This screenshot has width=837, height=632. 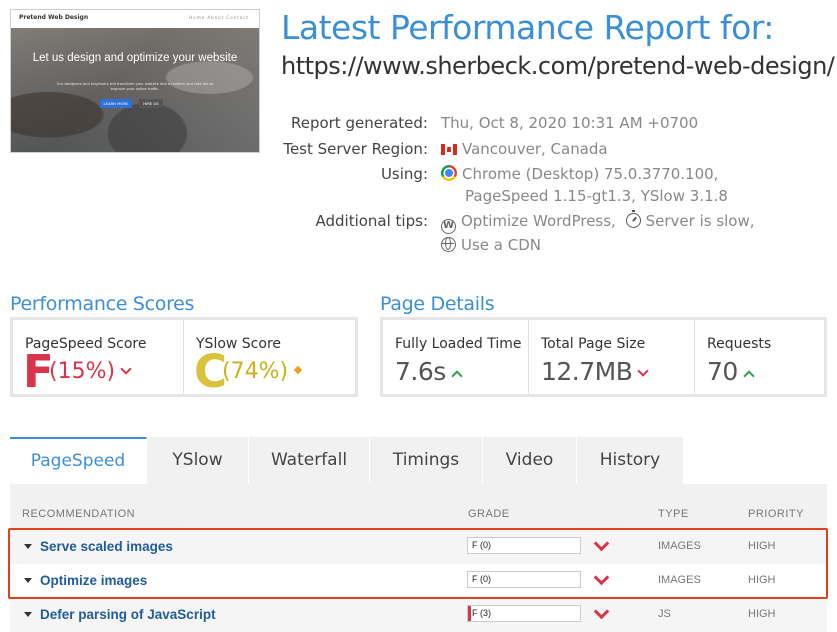 What do you see at coordinates (593, 344) in the screenshot?
I see `total-page-size-label: Total Page Size` at bounding box center [593, 344].